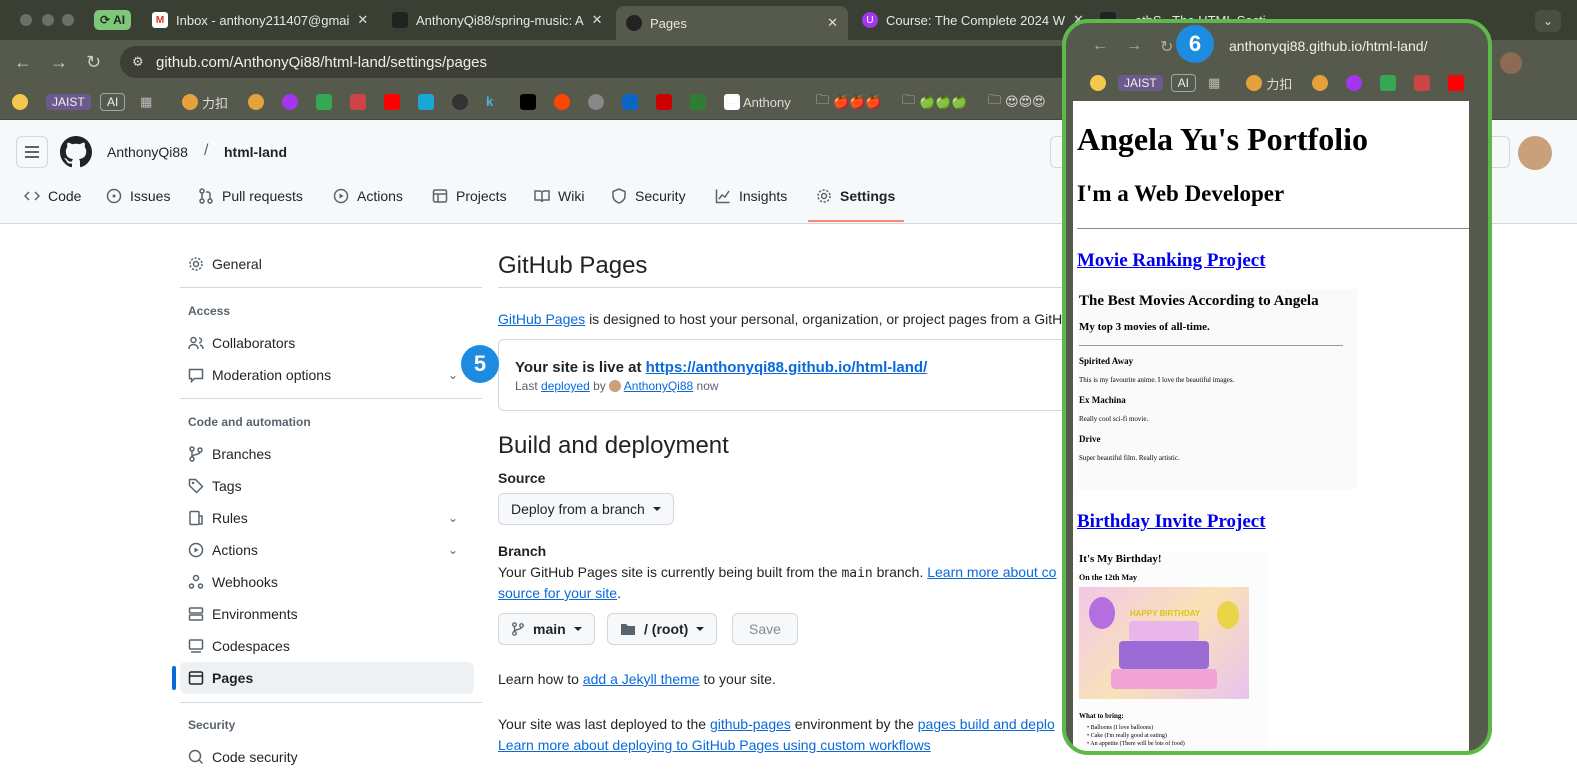 Image resolution: width=1577 pixels, height=784 pixels. What do you see at coordinates (630, 102) in the screenshot?
I see `linkedin-icon` at bounding box center [630, 102].